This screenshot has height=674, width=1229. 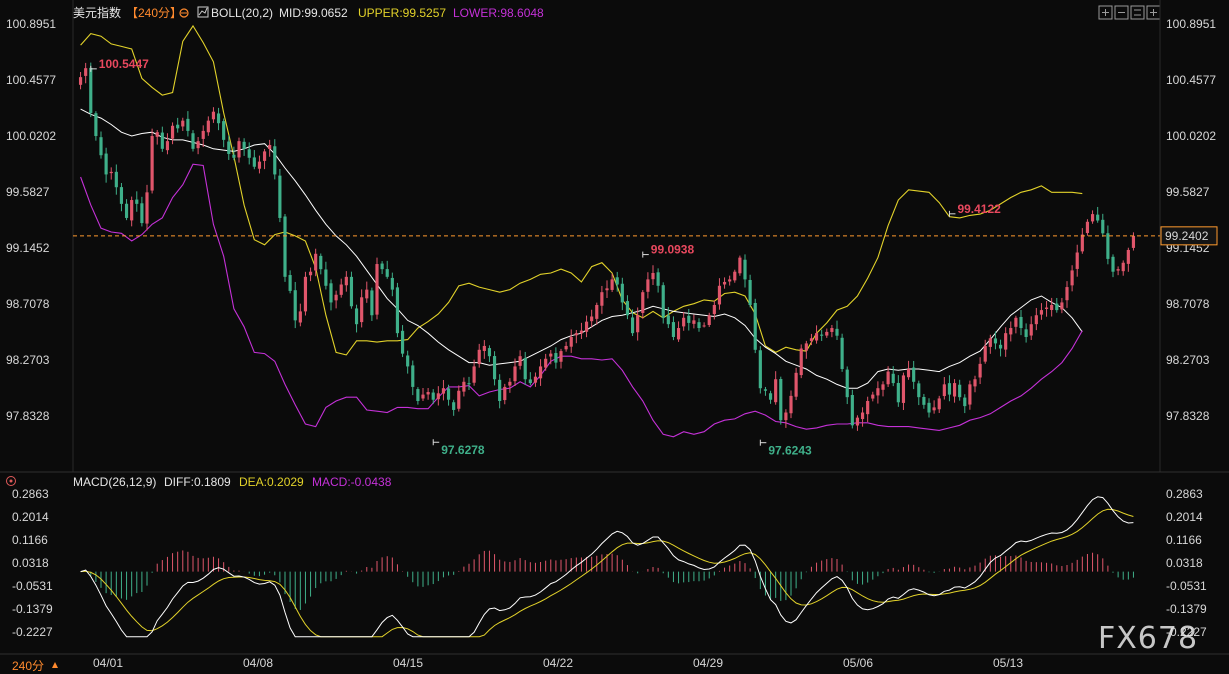 I want to click on period-button-label: 240分, so click(x=28, y=666).